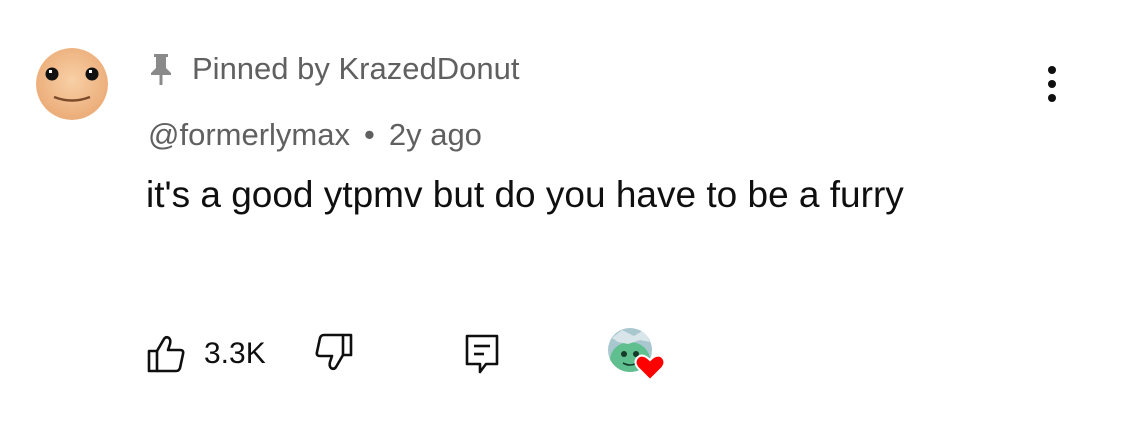 The height and width of the screenshot is (426, 1125). I want to click on more-vertical-icon, so click(1052, 84).